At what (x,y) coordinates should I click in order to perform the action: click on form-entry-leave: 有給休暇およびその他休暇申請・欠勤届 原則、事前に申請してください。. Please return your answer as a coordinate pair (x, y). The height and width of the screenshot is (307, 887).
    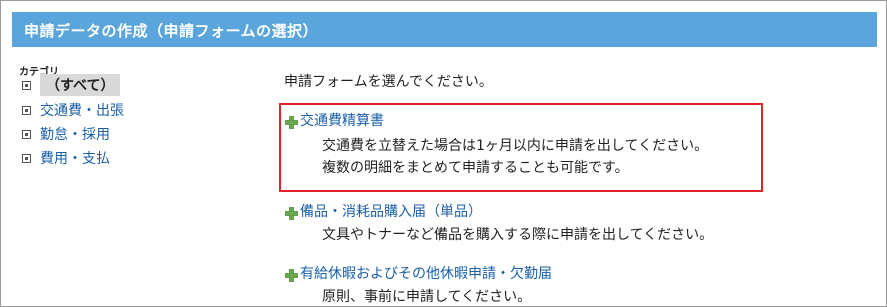
    Looking at the image, I should click on (418, 285).